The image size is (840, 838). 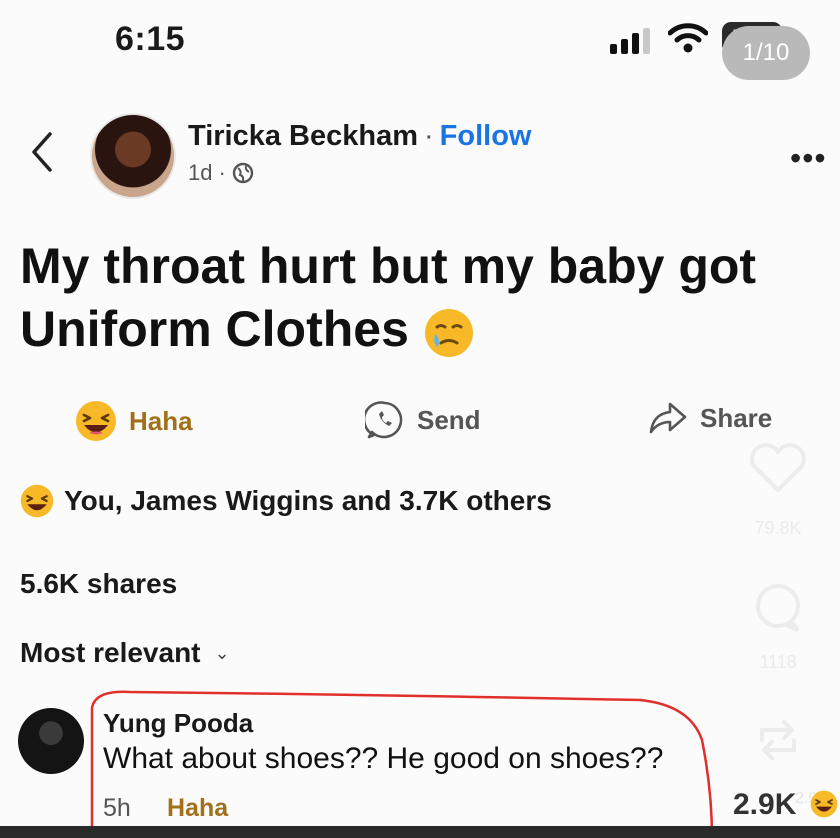 What do you see at coordinates (197, 808) in the screenshot?
I see `comment-reaction-button: Haha` at bounding box center [197, 808].